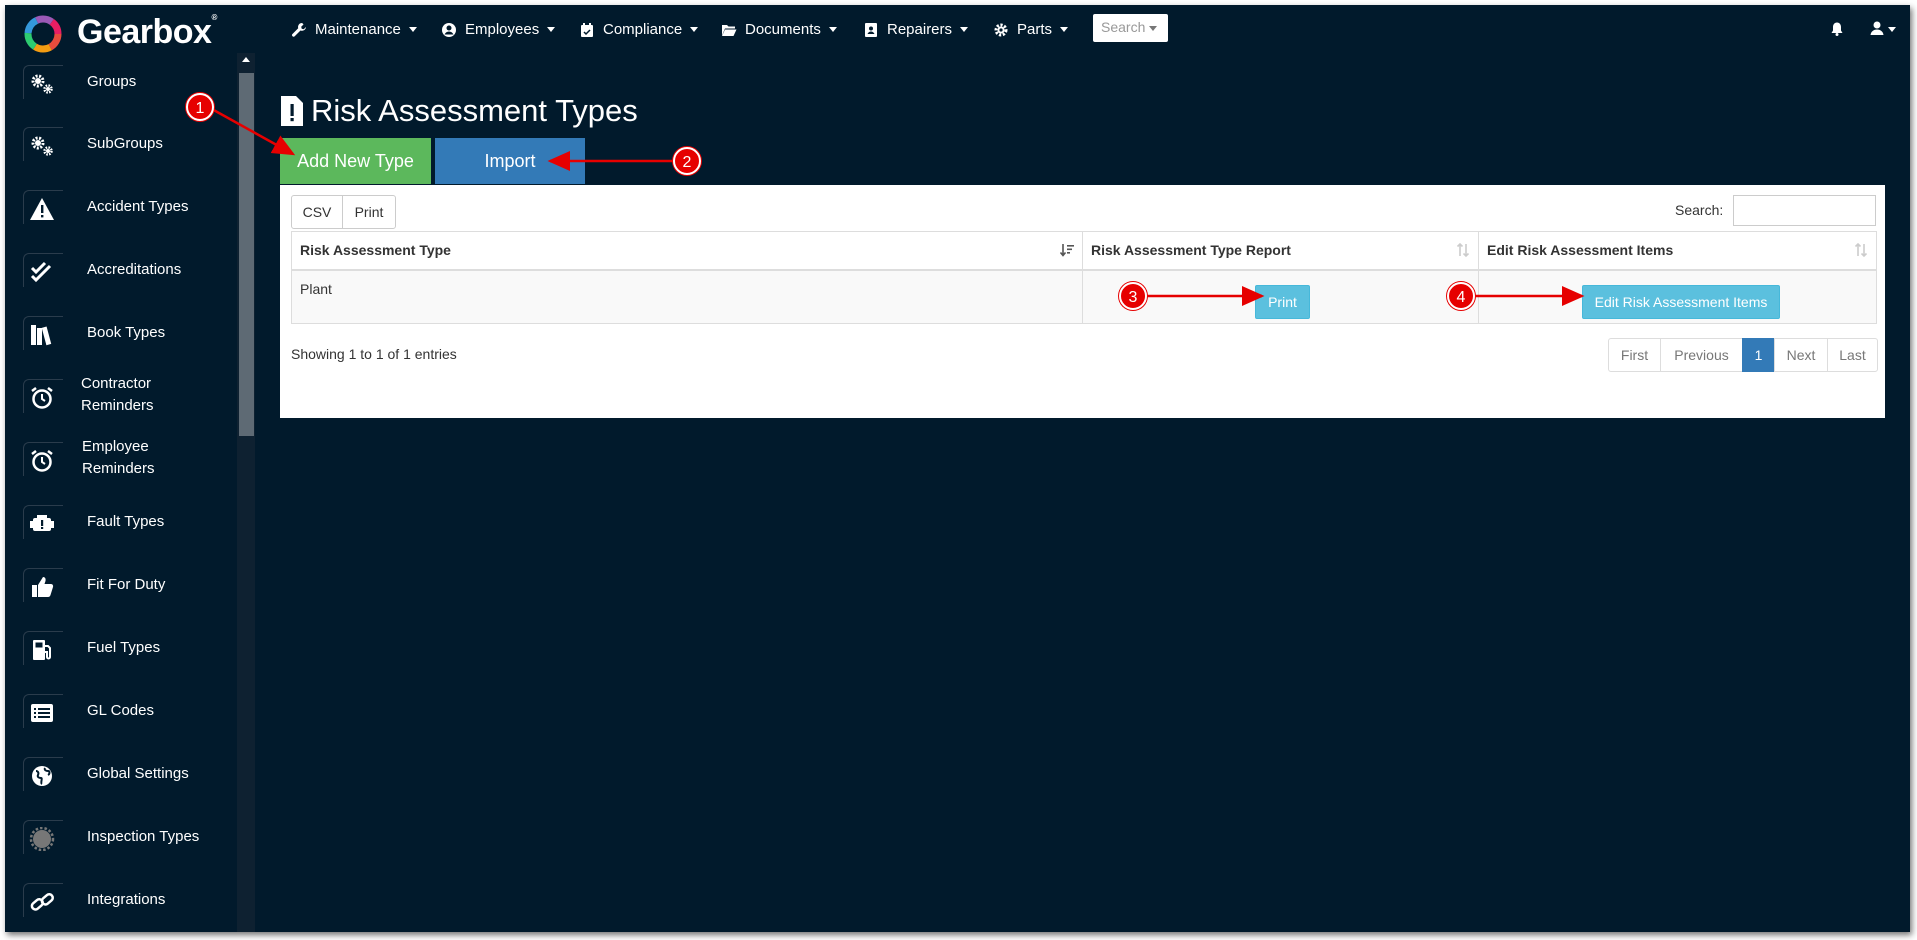 This screenshot has height=940, width=1917. Describe the element at coordinates (112, 81) in the screenshot. I see `sidebar-item-label: Groups` at that location.